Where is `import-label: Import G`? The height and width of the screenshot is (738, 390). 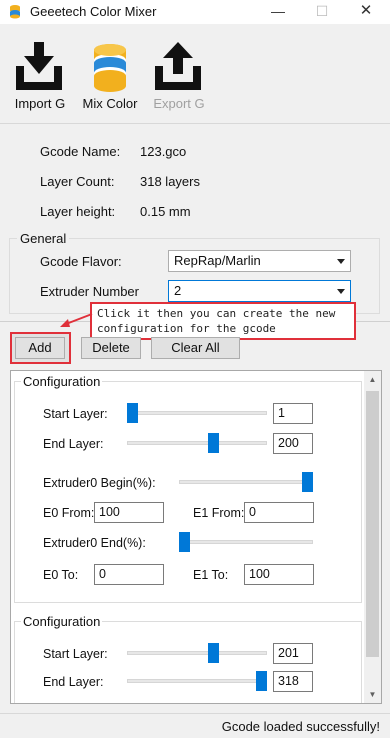 import-label: Import G is located at coordinates (40, 103).